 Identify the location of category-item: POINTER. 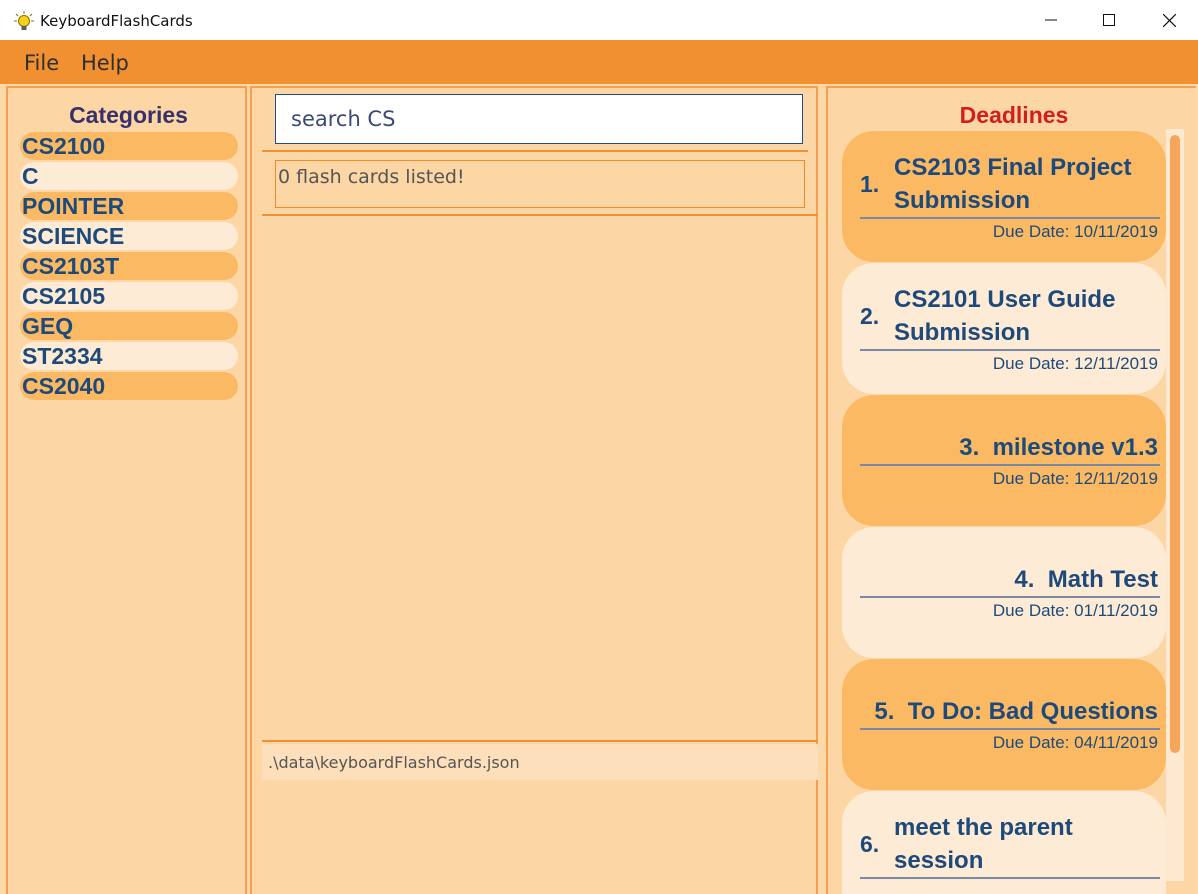
(129, 206).